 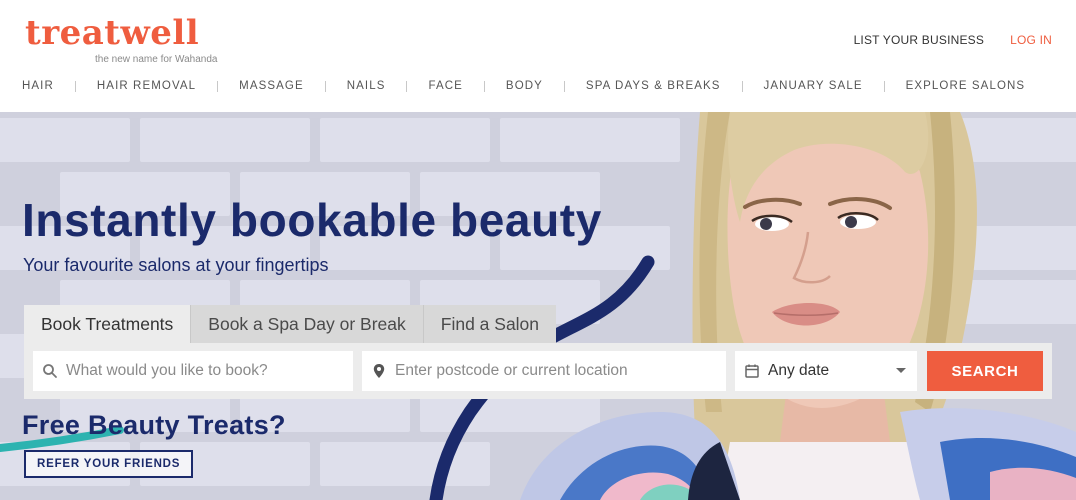 What do you see at coordinates (379, 371) in the screenshot?
I see `map-pin-icon` at bounding box center [379, 371].